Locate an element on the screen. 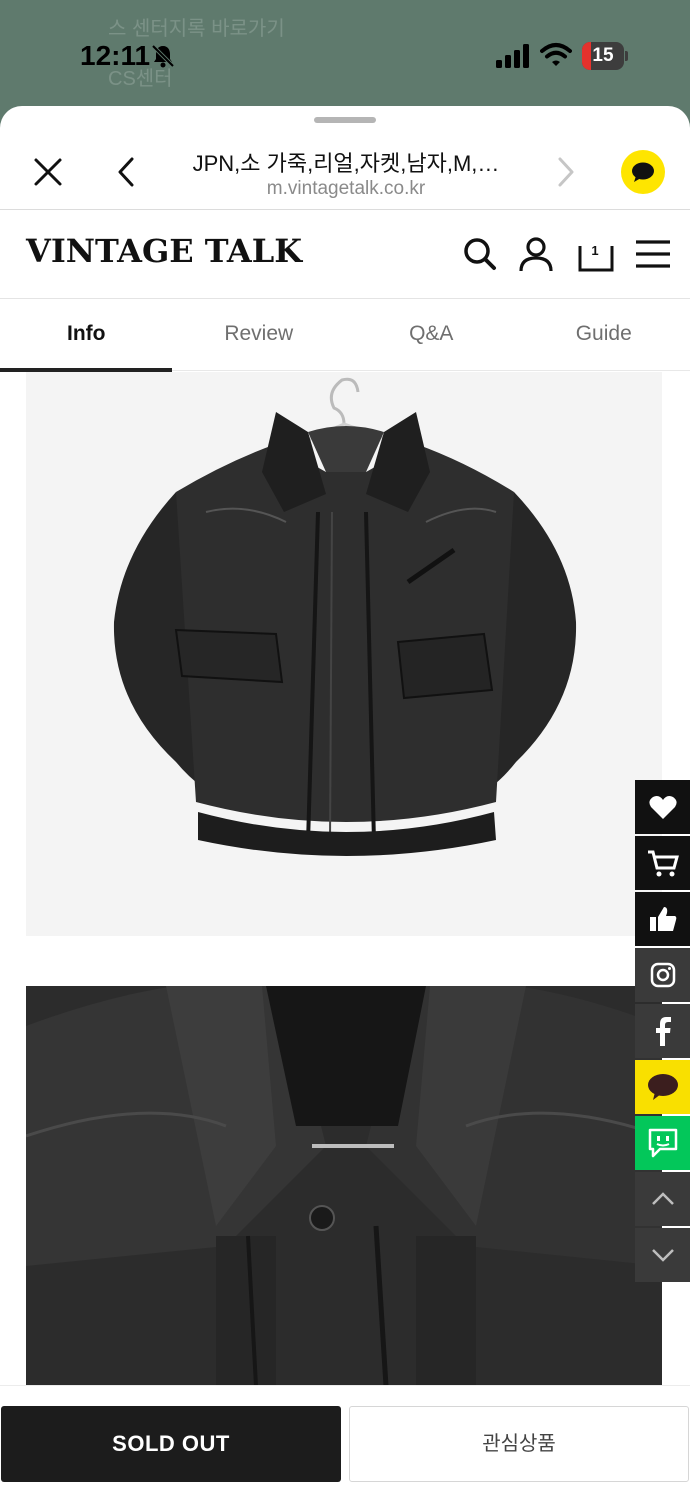 This screenshot has height=1500, width=690. thumbs-up-icon is located at coordinates (662, 919).